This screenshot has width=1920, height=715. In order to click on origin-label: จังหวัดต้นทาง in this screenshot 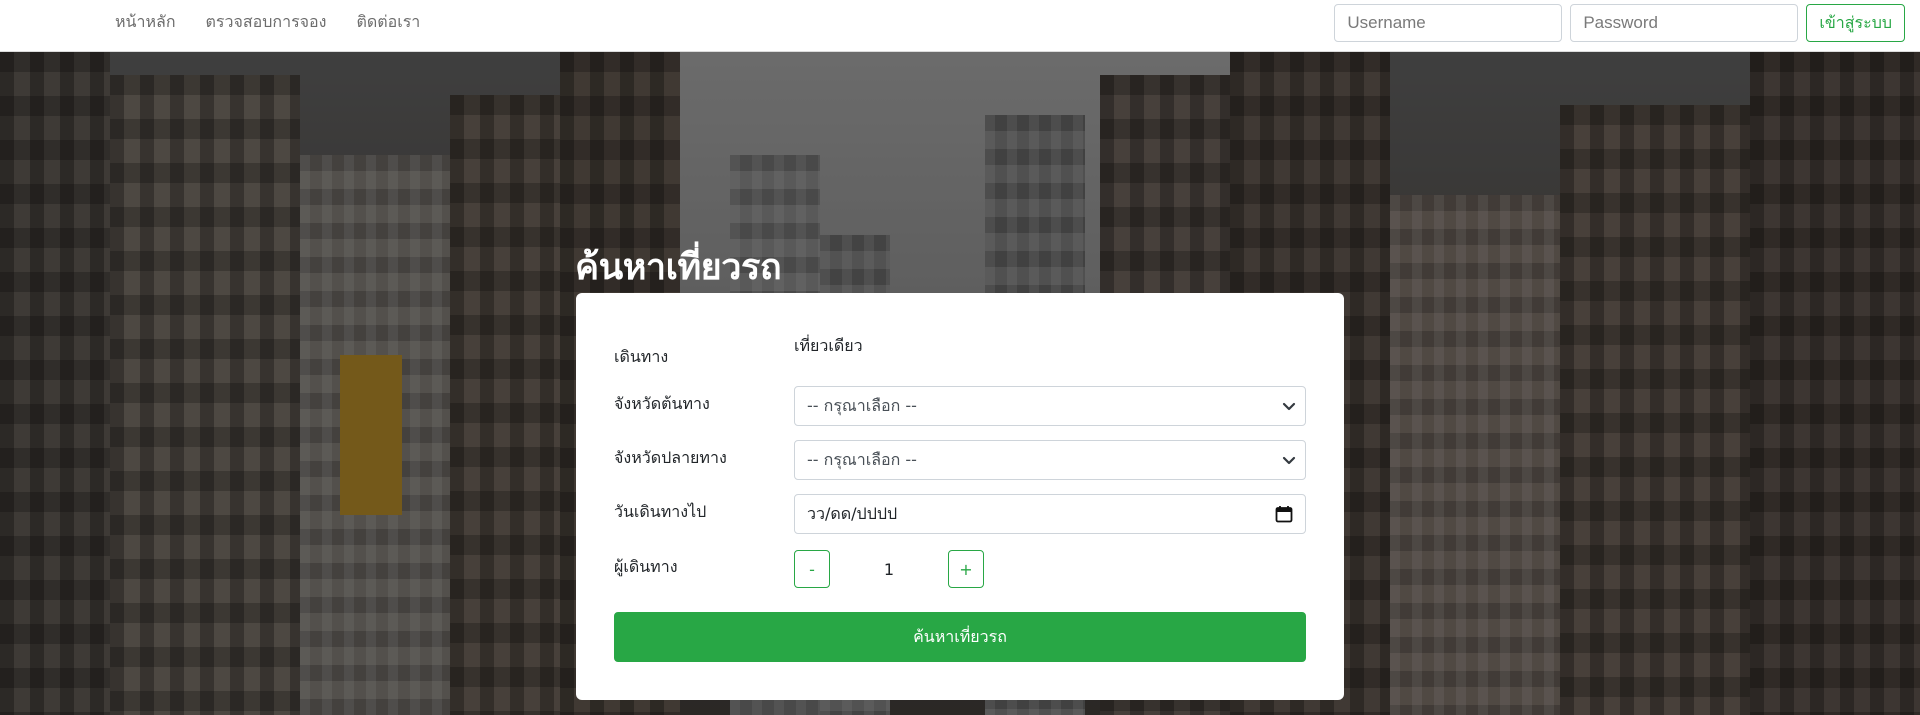, I will do `click(662, 403)`.